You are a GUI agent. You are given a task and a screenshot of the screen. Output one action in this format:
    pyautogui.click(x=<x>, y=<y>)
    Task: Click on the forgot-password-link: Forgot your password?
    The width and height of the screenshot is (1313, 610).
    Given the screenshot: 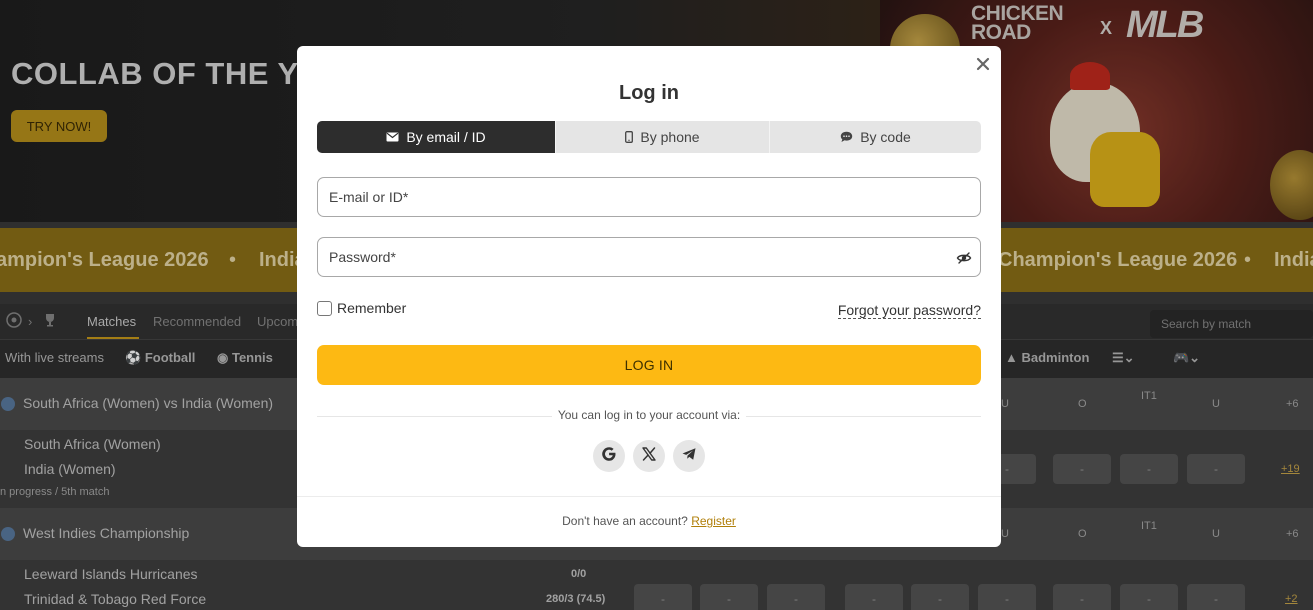 What is the action you would take?
    pyautogui.click(x=909, y=310)
    